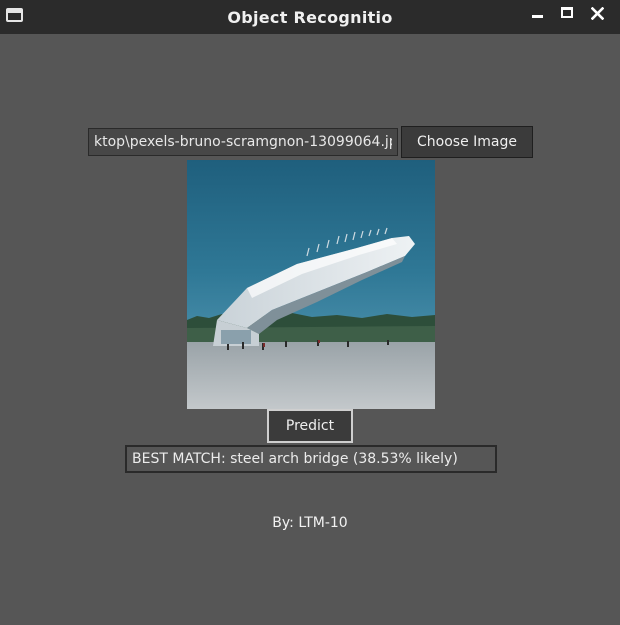  Describe the element at coordinates (310, 426) in the screenshot. I see `predict-button: Predict` at that location.